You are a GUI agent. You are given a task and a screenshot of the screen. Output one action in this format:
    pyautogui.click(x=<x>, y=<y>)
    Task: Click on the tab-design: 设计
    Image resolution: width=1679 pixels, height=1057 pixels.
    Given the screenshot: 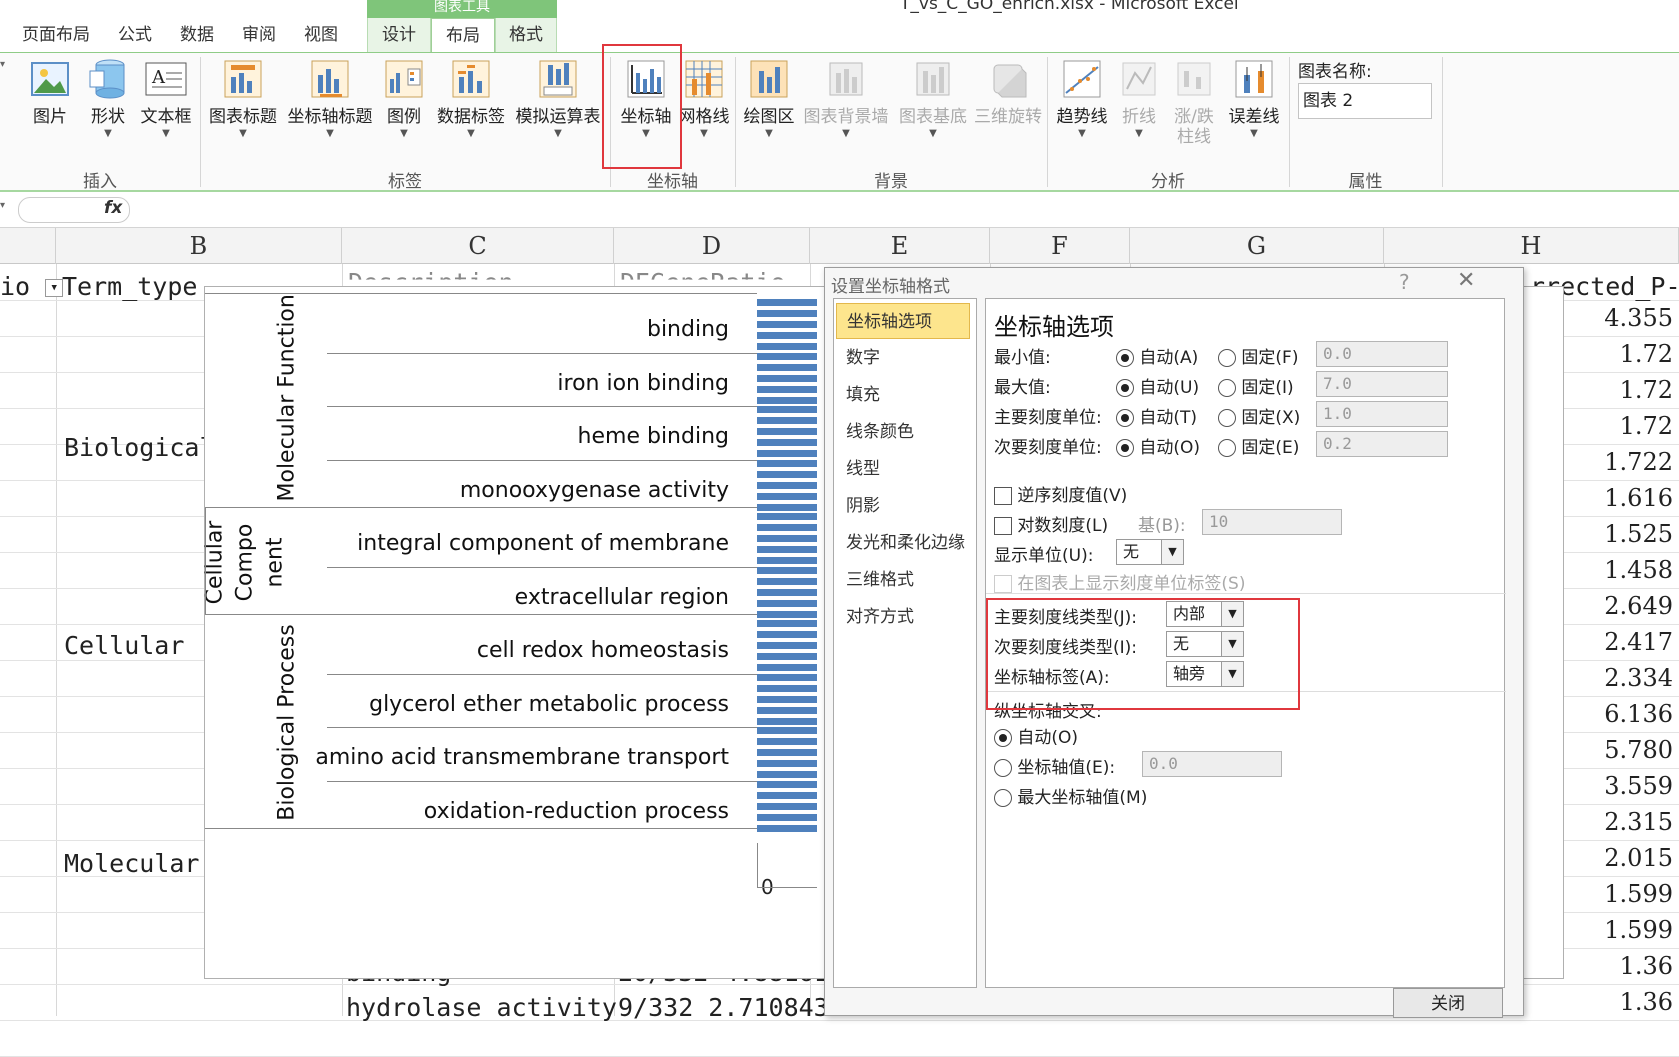 What is the action you would take?
    pyautogui.click(x=399, y=35)
    